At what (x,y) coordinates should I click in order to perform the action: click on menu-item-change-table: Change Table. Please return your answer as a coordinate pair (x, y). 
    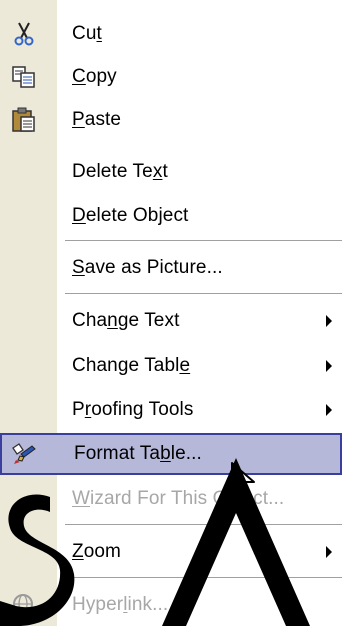
    Looking at the image, I should click on (171, 366).